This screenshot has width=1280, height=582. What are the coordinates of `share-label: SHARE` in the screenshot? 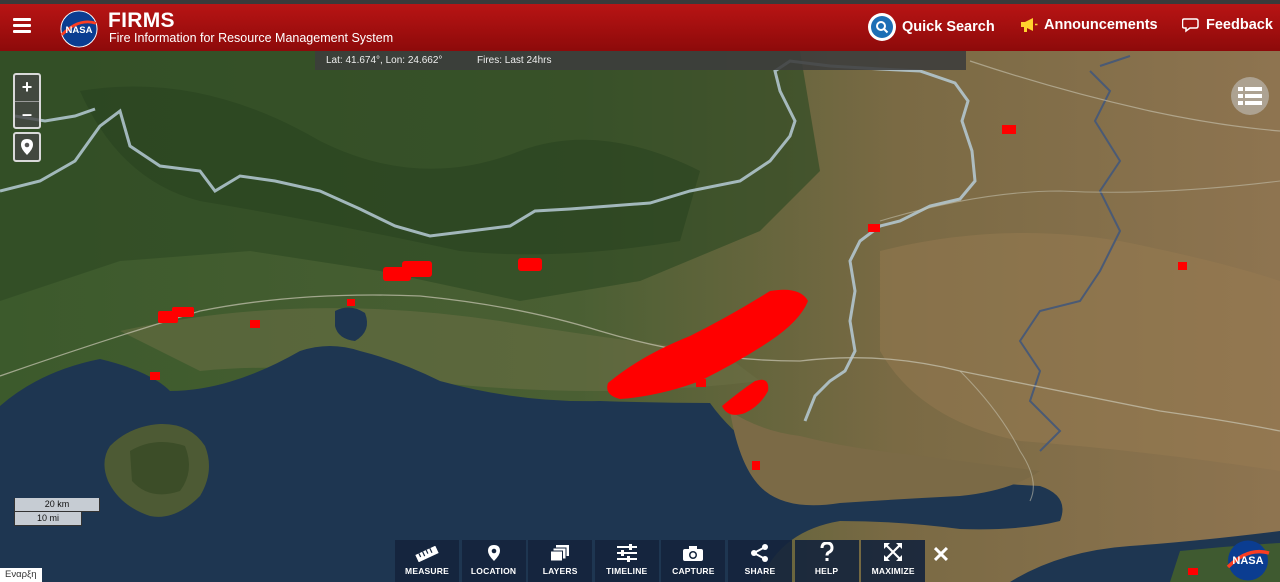 It's located at (760, 571).